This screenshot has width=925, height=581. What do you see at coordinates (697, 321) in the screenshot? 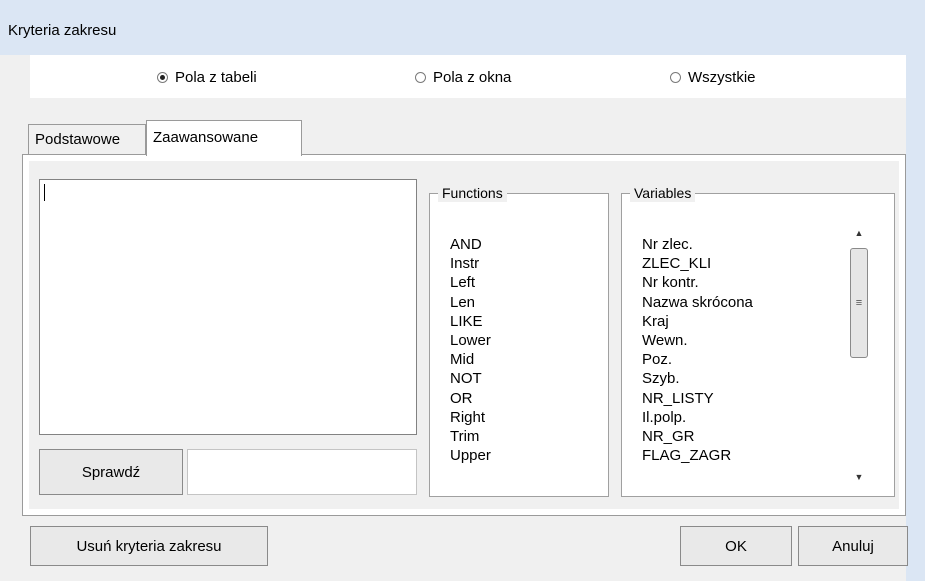
I see `variable-item: Kraj` at bounding box center [697, 321].